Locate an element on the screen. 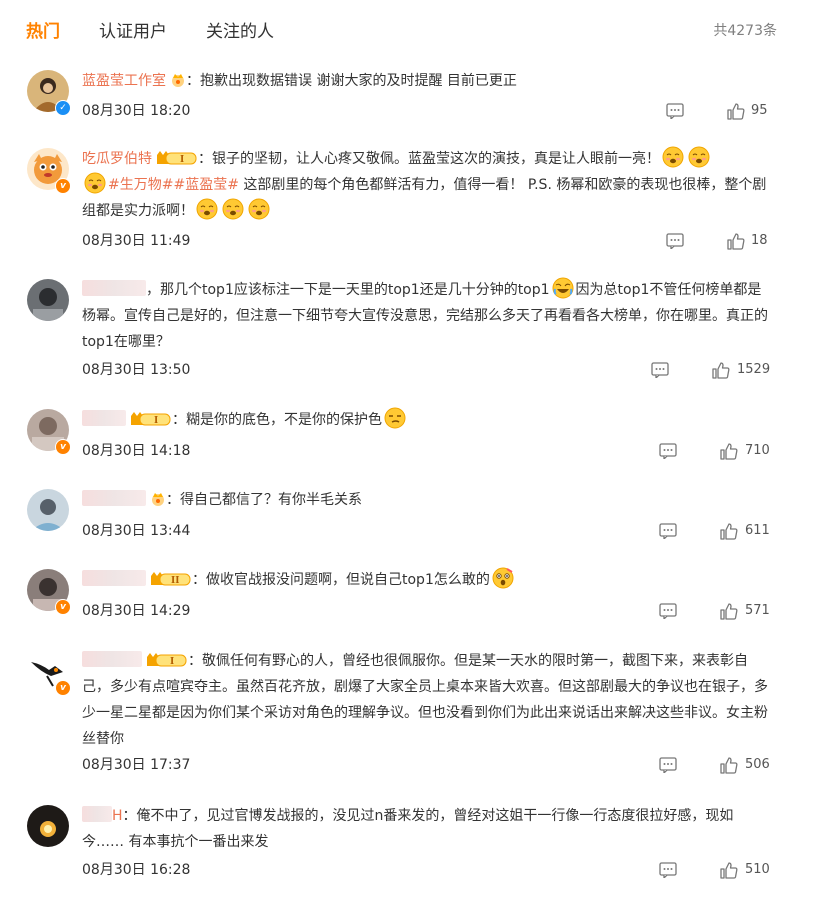 The width and height of the screenshot is (815, 906). comment-time: 08月30日 14:29 is located at coordinates (136, 611).